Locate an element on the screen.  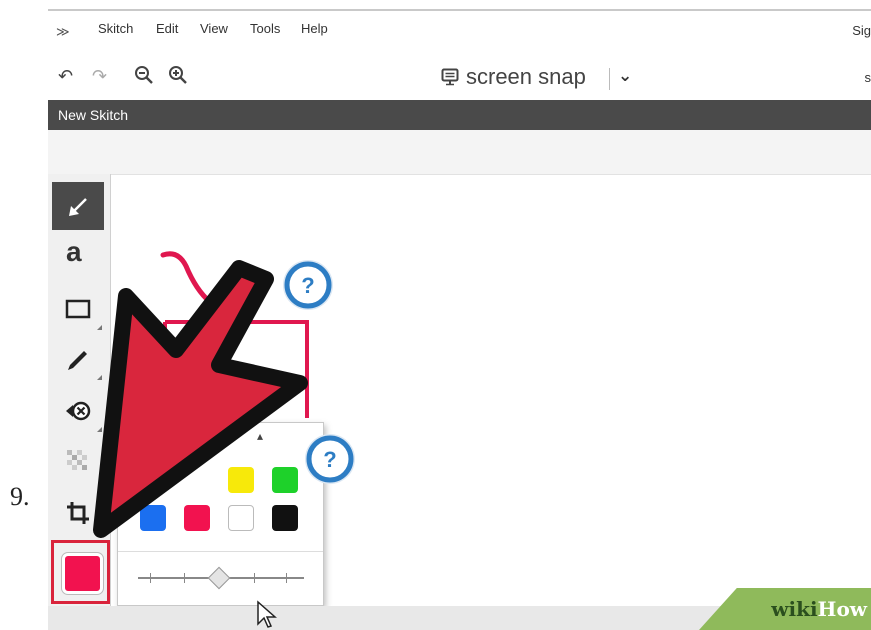
watermark-wiki: wiki is located at coordinates (794, 609).